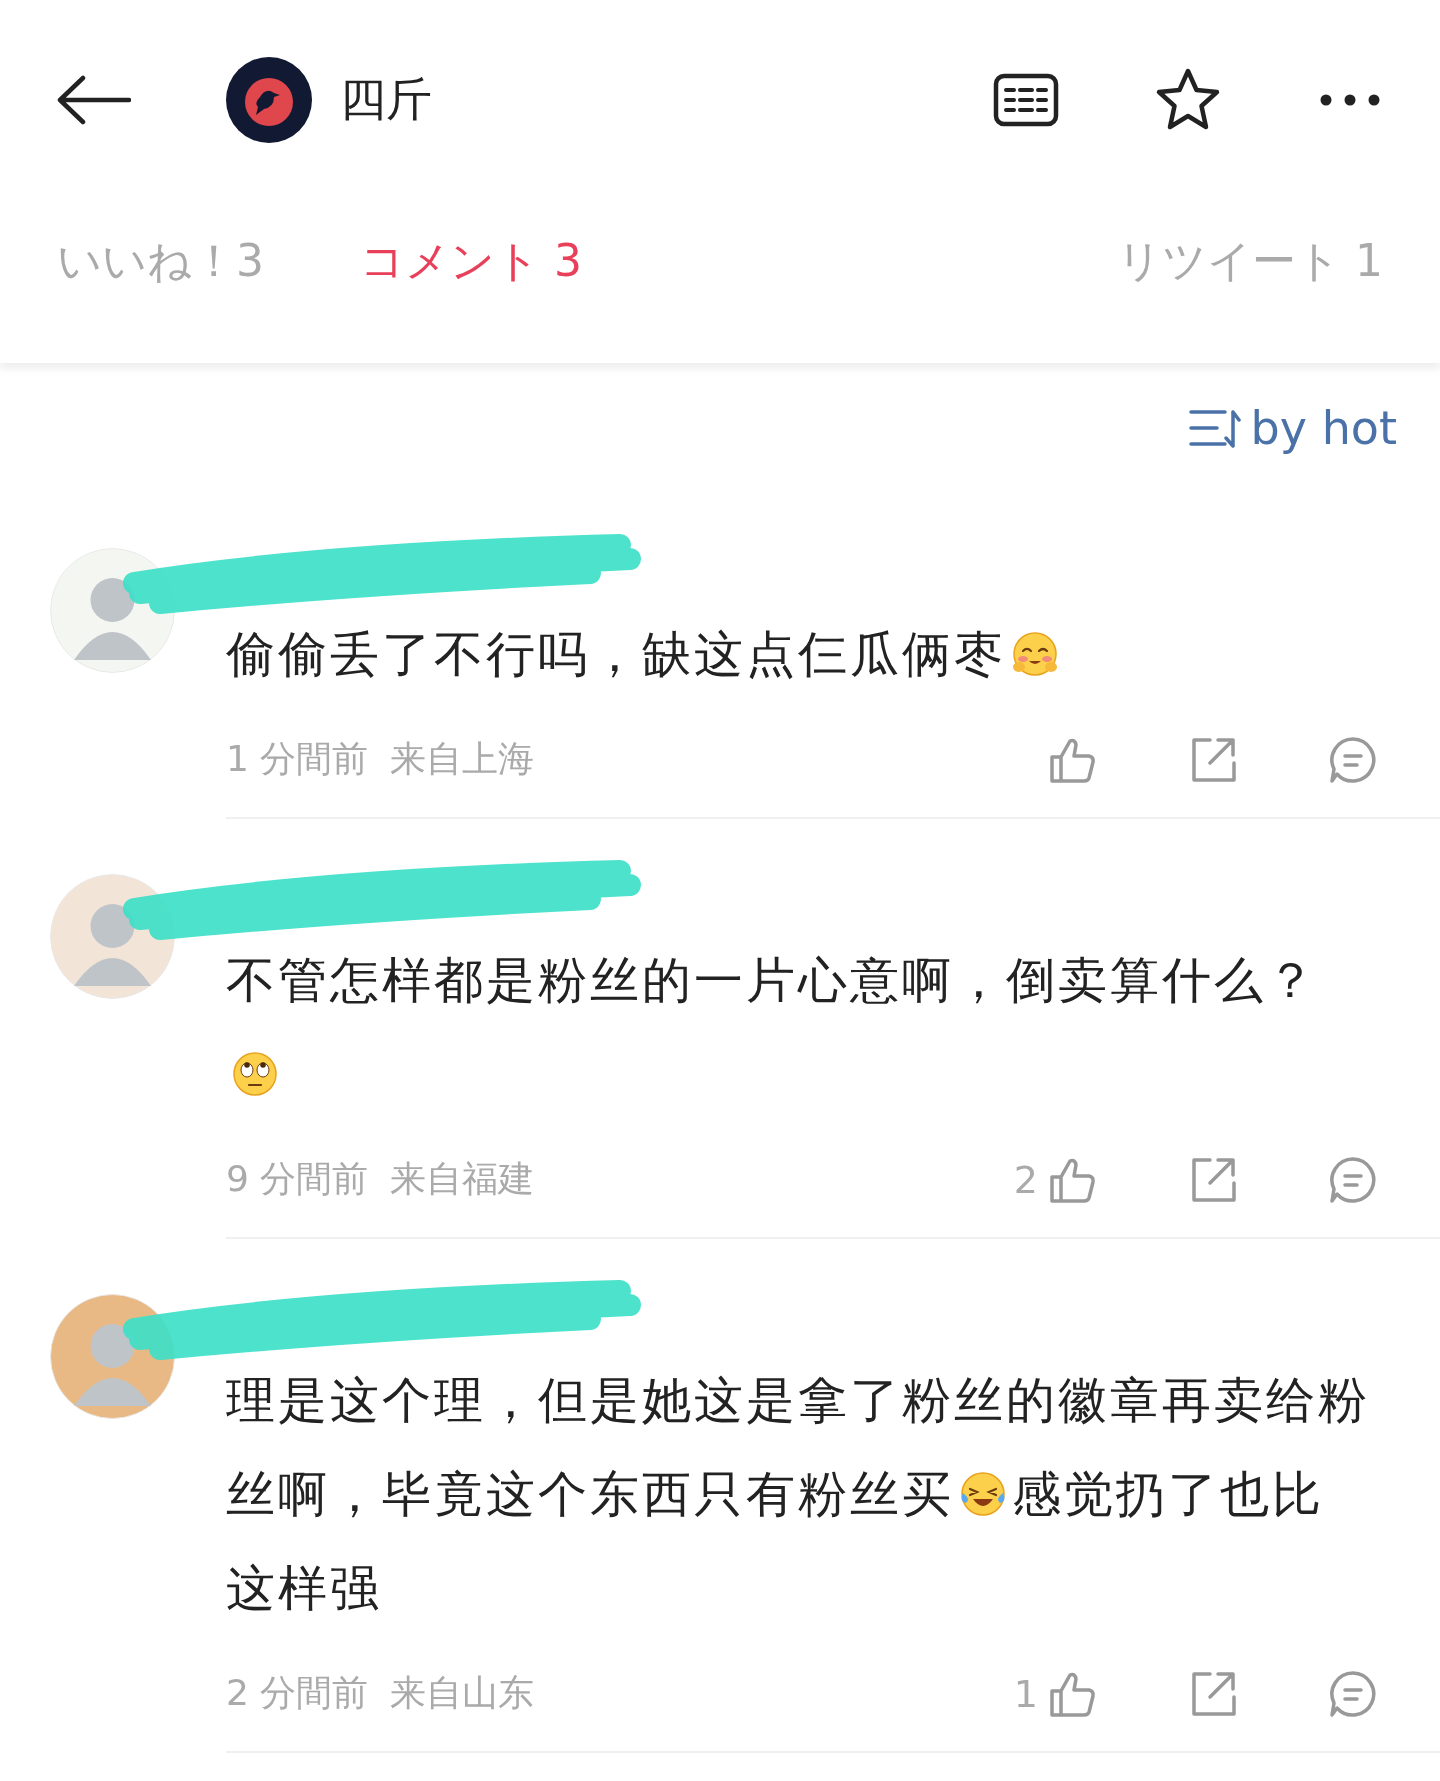 The width and height of the screenshot is (1440, 1781). What do you see at coordinates (94, 100) in the screenshot?
I see `back-icon` at bounding box center [94, 100].